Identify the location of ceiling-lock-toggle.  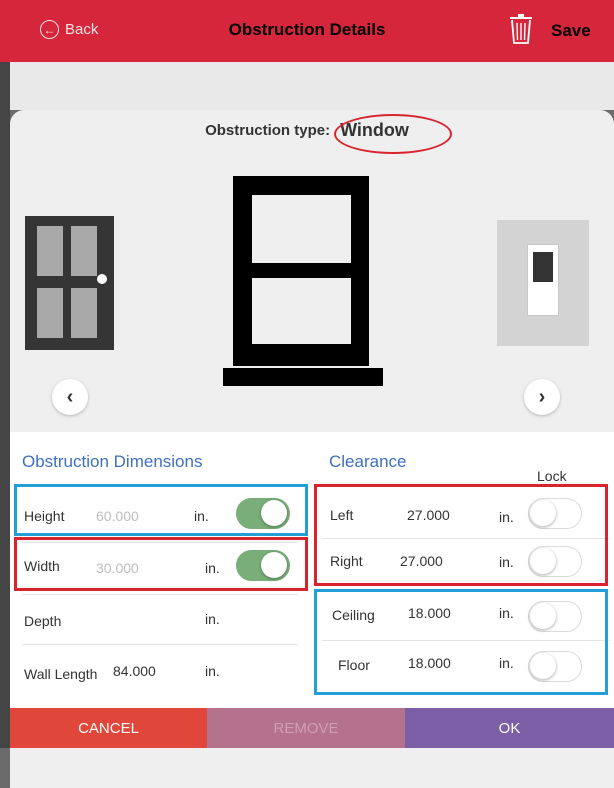
(555, 616).